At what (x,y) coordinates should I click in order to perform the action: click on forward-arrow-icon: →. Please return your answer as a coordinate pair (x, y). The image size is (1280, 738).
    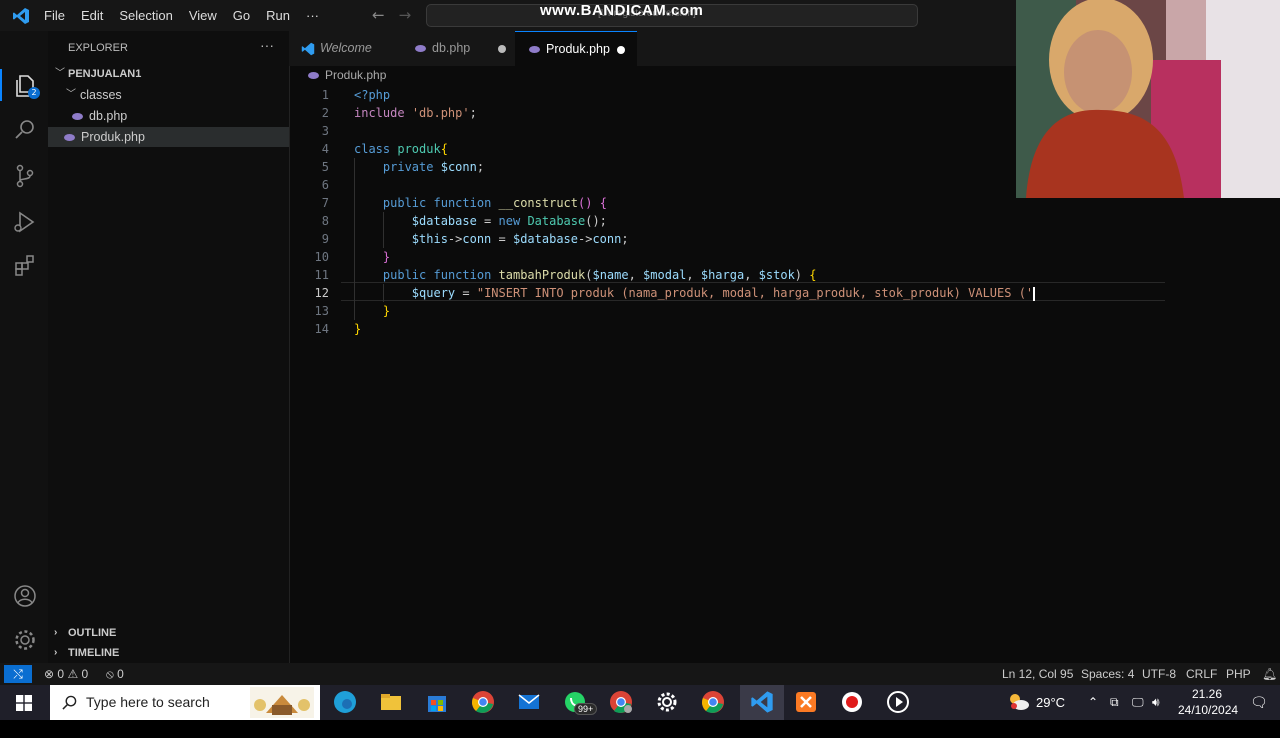
    Looking at the image, I should click on (405, 15).